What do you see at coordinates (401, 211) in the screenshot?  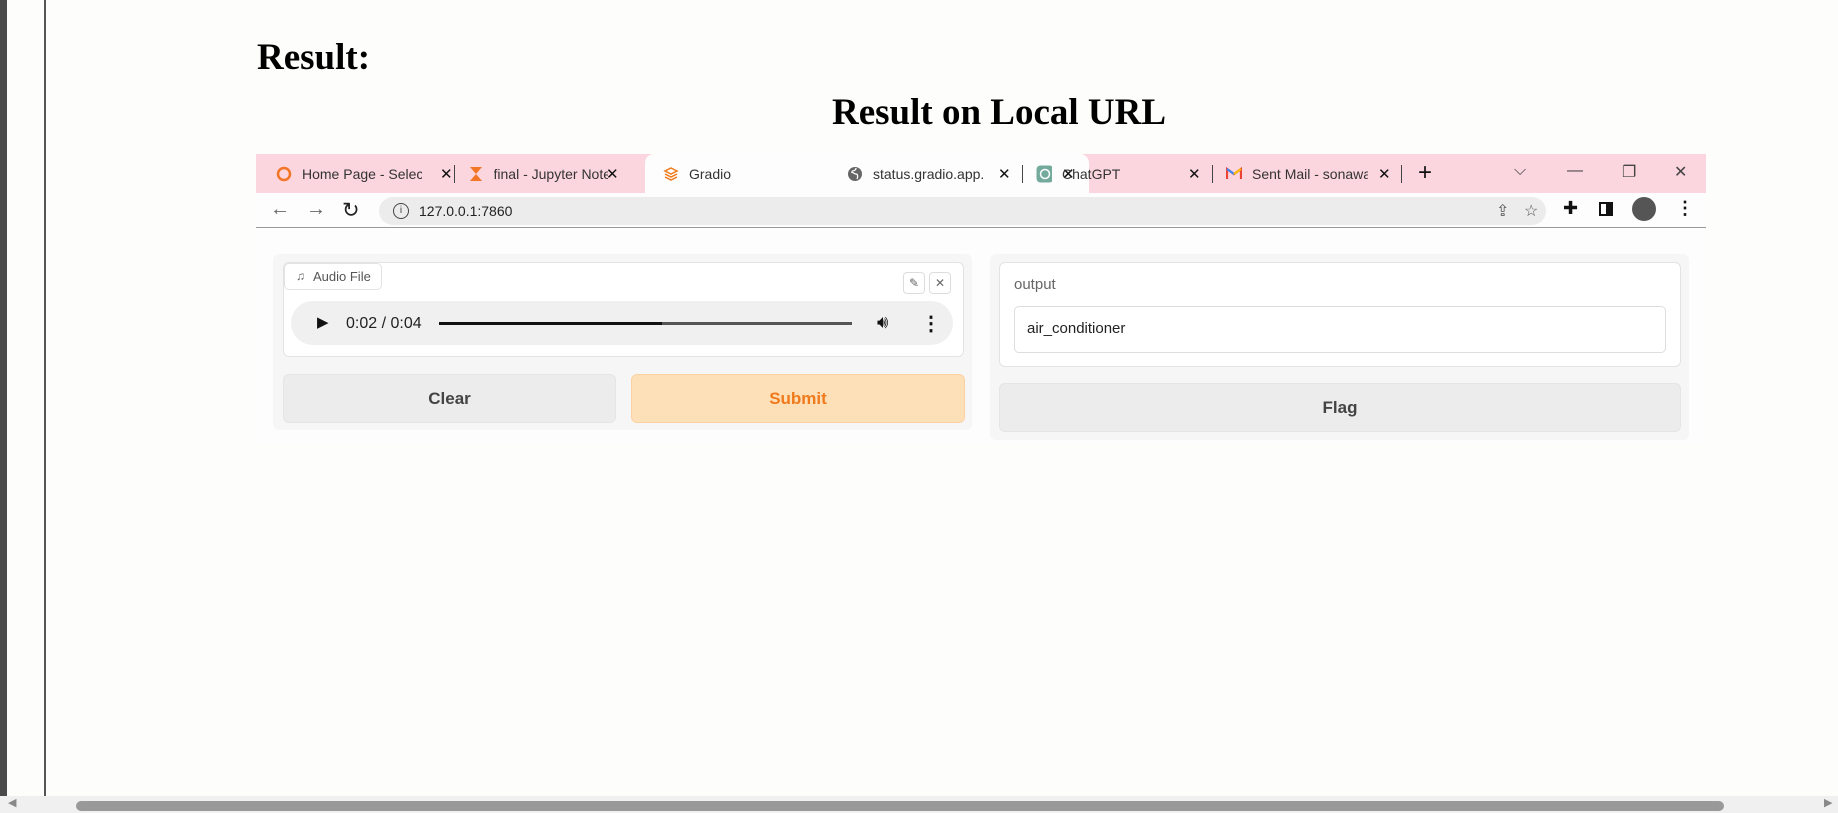 I see `site-info-icon: i` at bounding box center [401, 211].